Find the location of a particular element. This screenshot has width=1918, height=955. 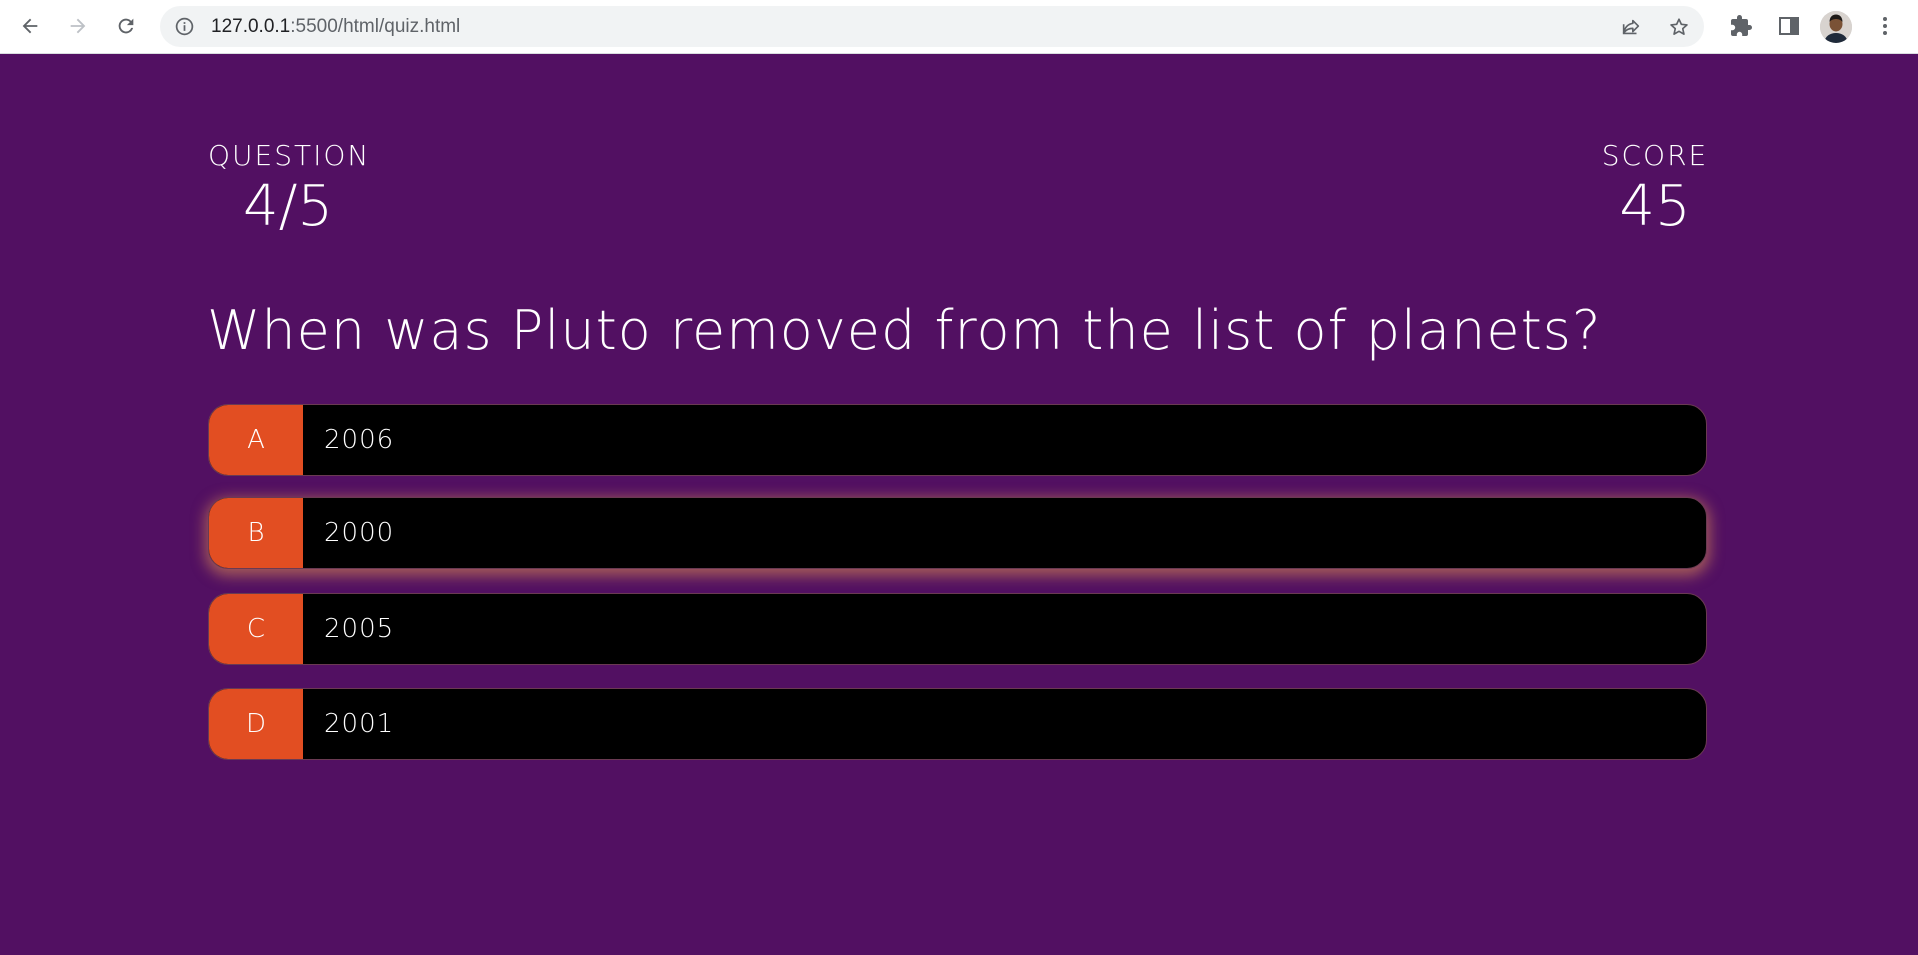

share-button is located at coordinates (1631, 27).